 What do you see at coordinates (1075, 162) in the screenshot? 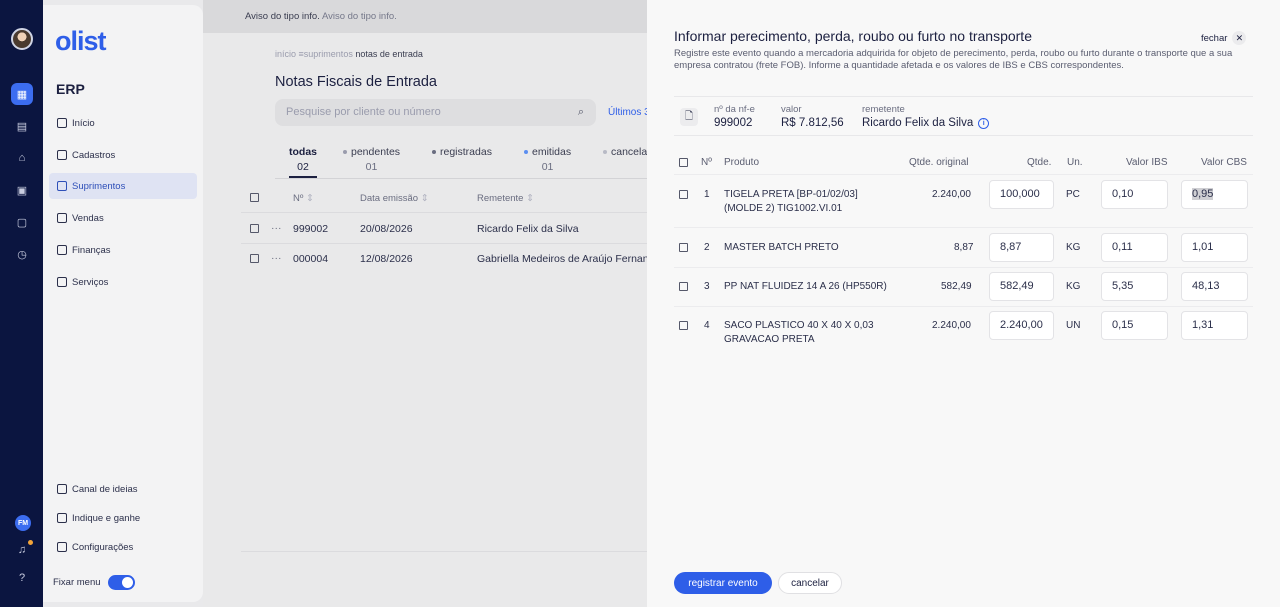
I see `col-un: Un.` at bounding box center [1075, 162].